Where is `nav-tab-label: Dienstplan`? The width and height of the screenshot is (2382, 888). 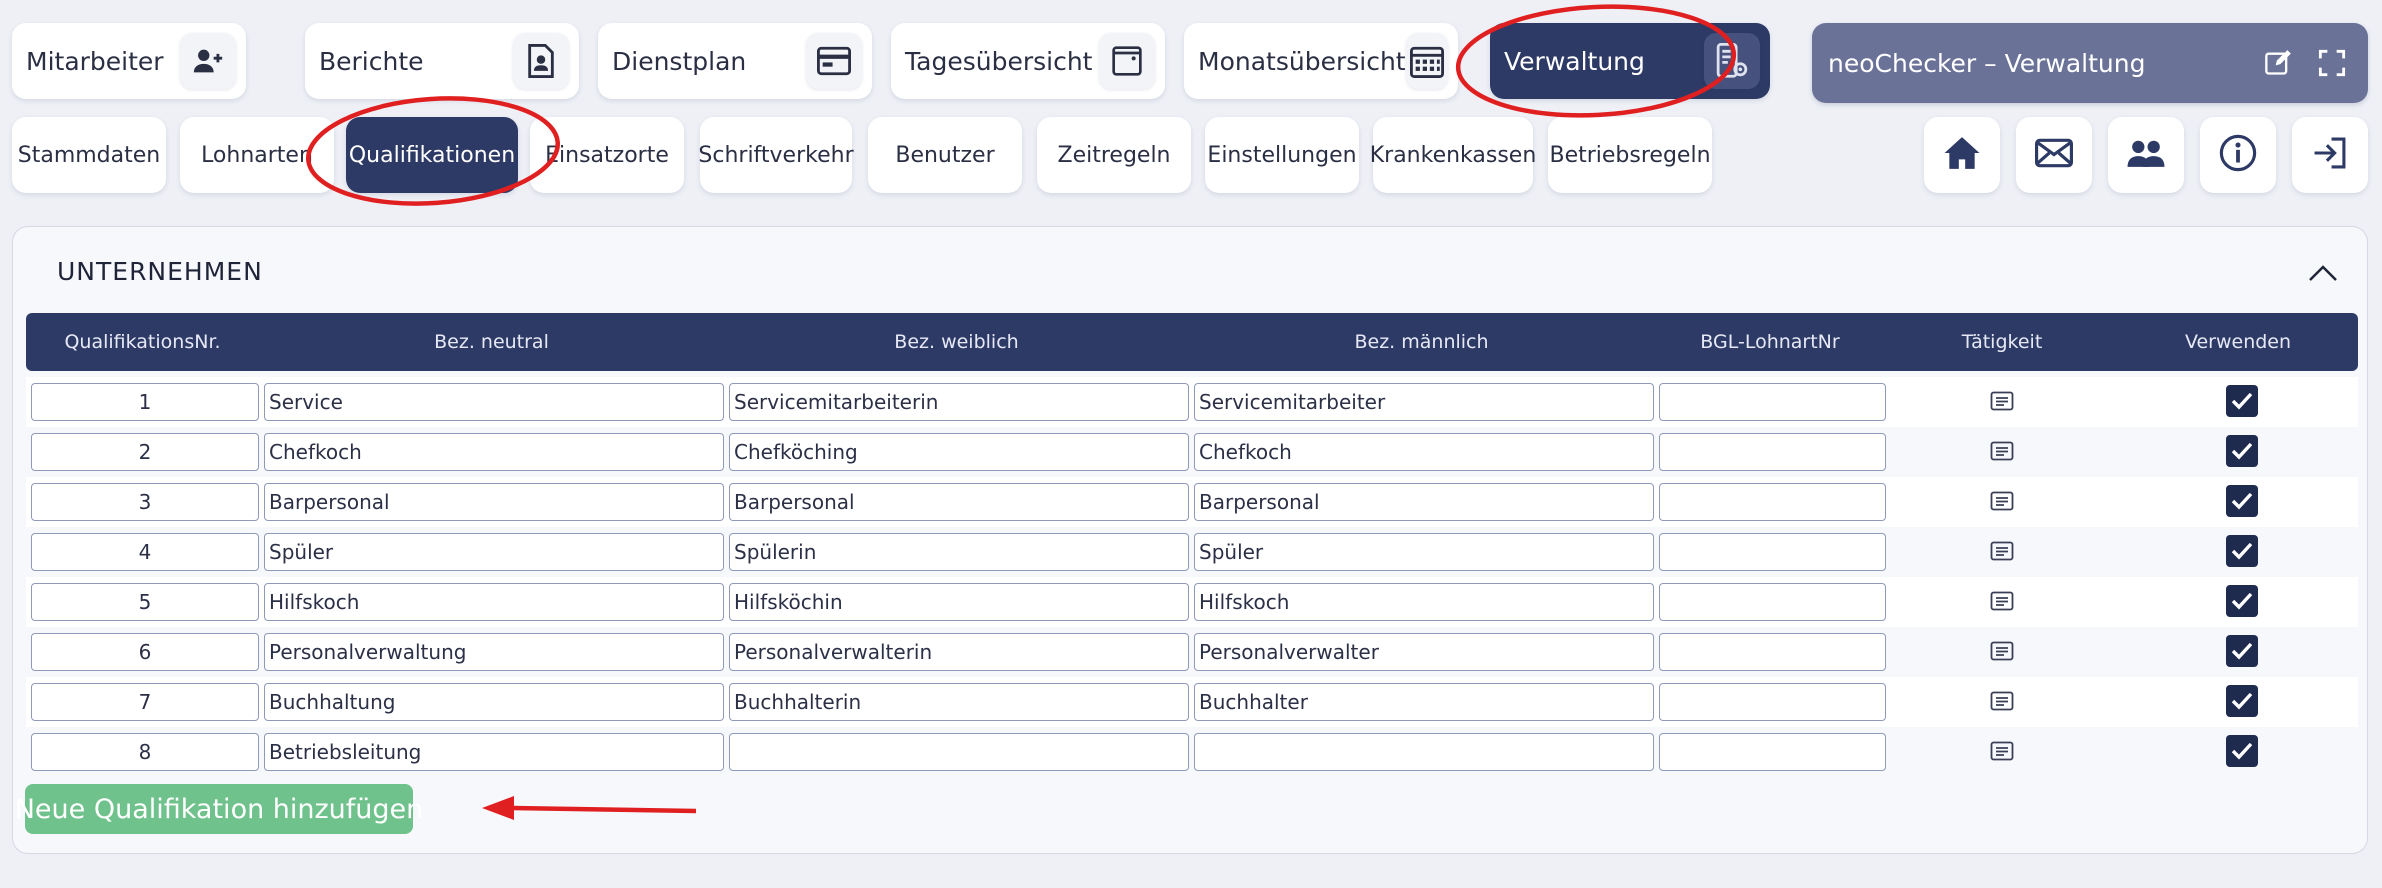 nav-tab-label: Dienstplan is located at coordinates (679, 61).